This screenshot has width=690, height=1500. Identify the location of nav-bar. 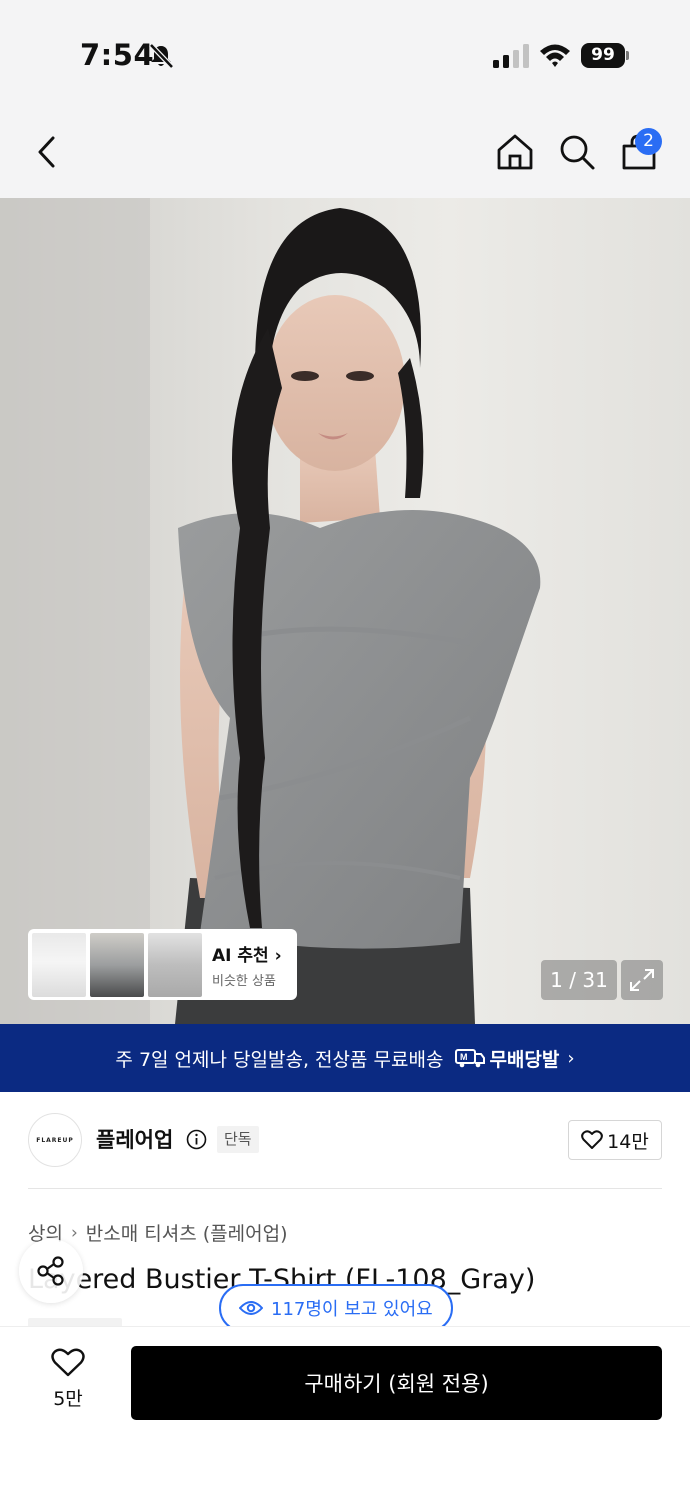
(345, 151).